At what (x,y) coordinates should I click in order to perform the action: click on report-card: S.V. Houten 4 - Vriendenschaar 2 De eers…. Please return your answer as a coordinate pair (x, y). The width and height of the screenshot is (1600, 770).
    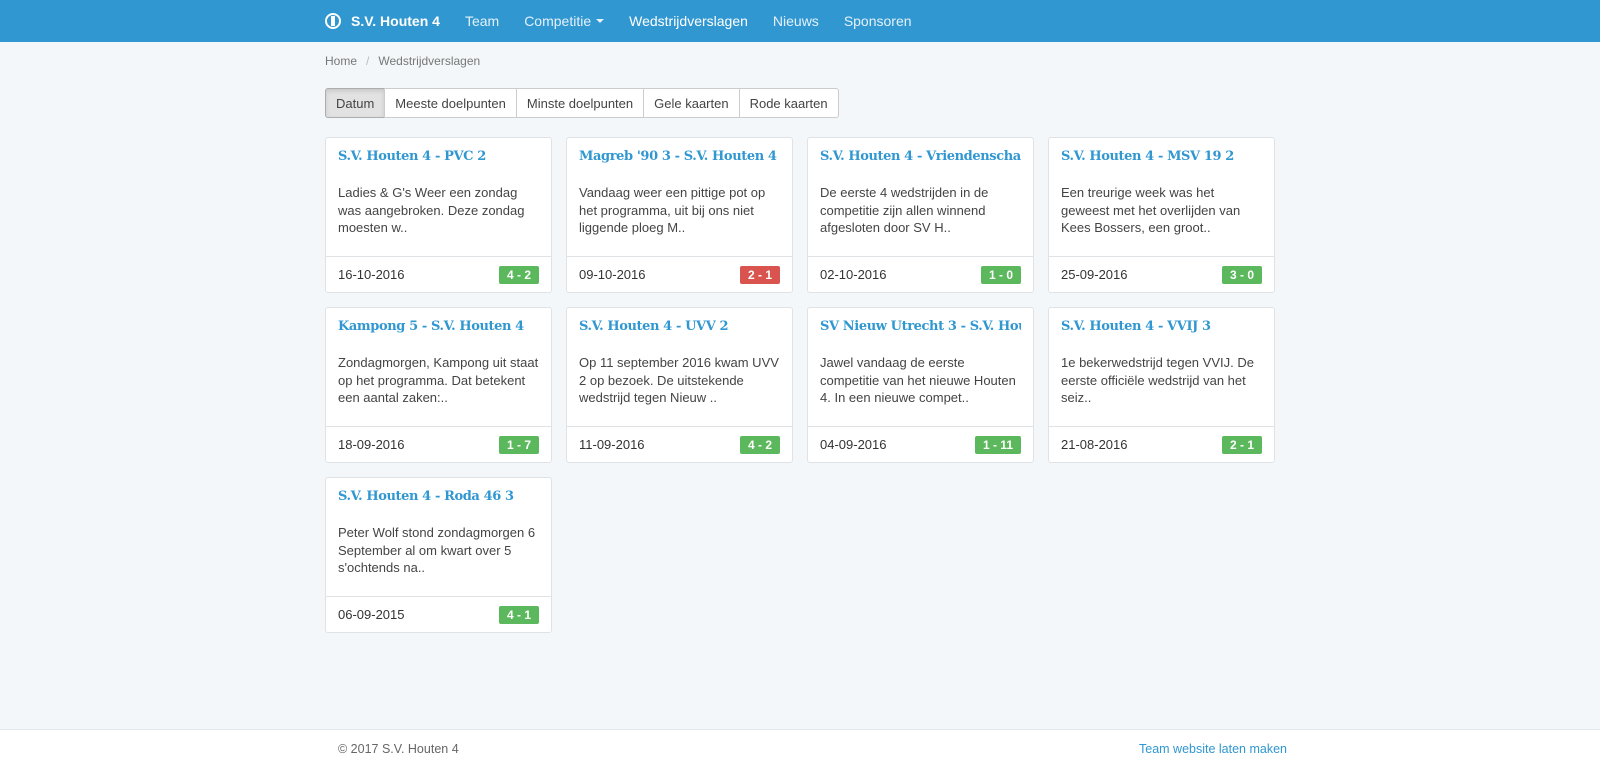
    Looking at the image, I should click on (920, 215).